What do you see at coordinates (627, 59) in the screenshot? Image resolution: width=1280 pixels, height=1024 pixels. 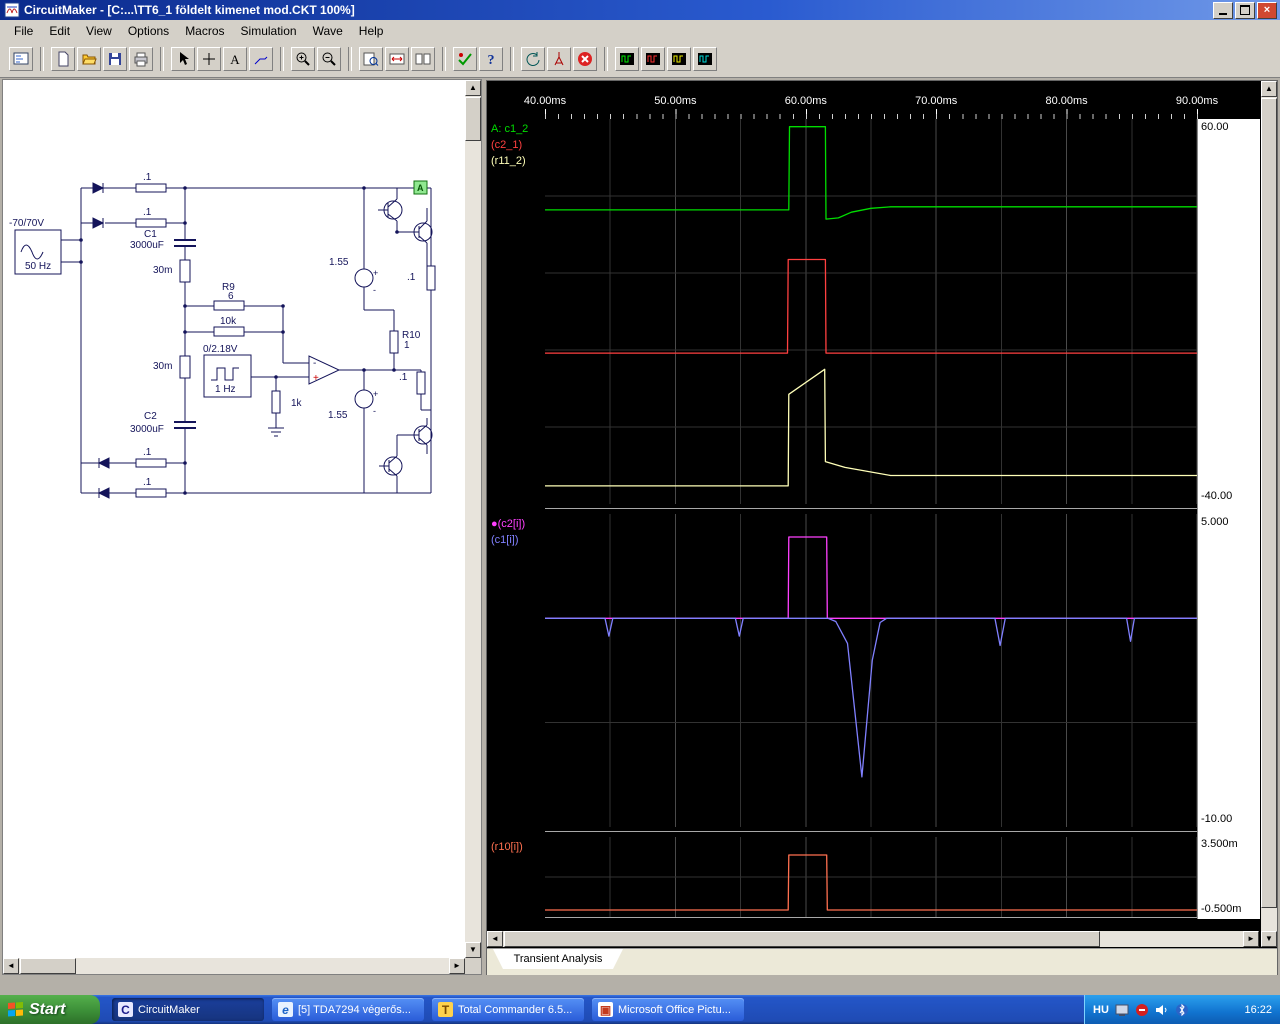 I see `scope-a-button` at bounding box center [627, 59].